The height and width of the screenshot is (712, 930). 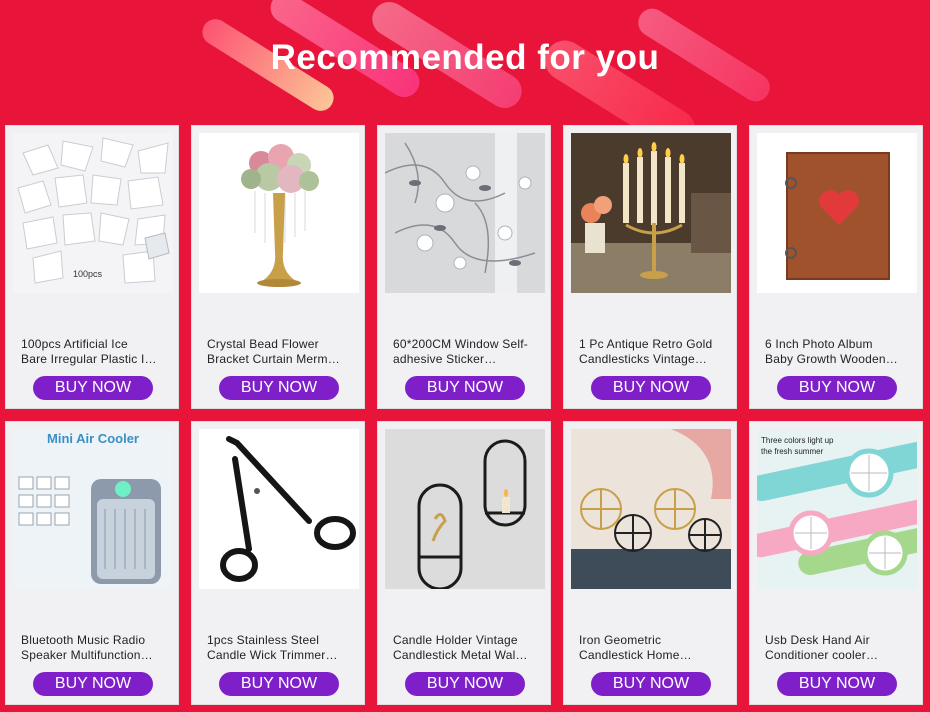 What do you see at coordinates (465, 57) in the screenshot?
I see `banner-title: Recommended for you` at bounding box center [465, 57].